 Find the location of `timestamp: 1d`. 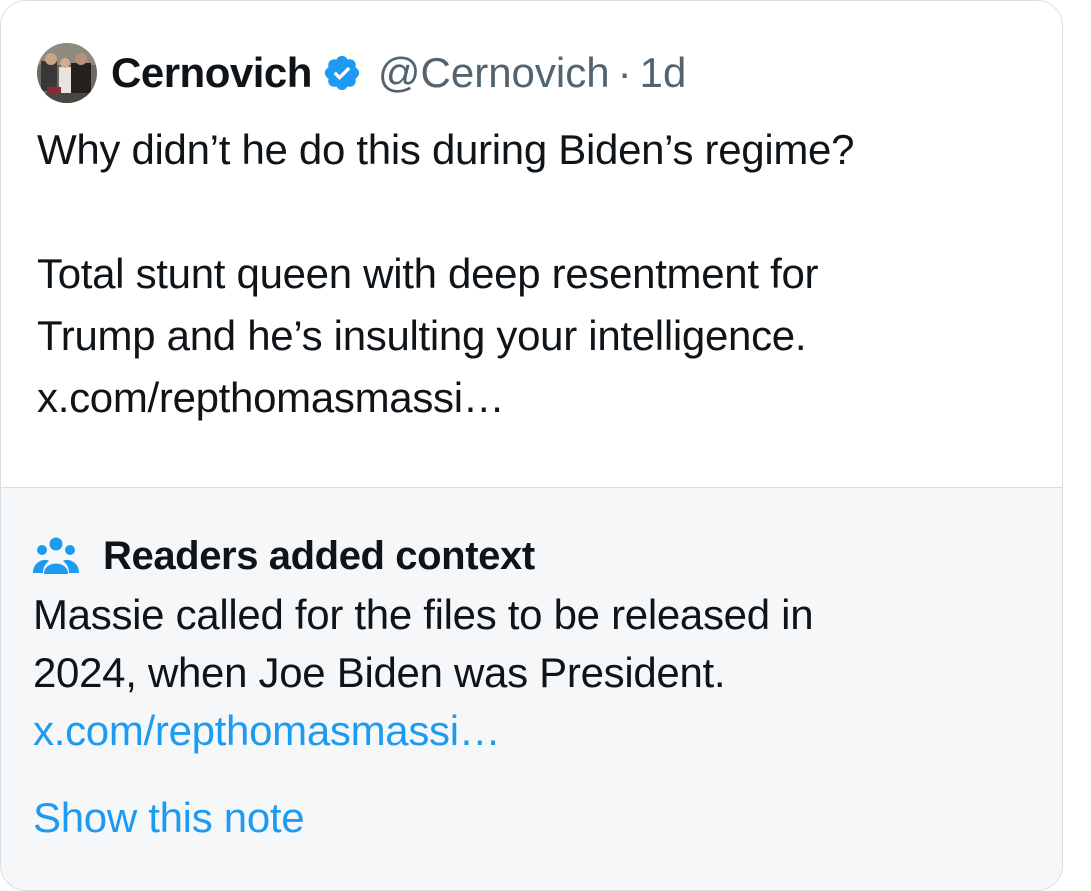

timestamp: 1d is located at coordinates (663, 73).